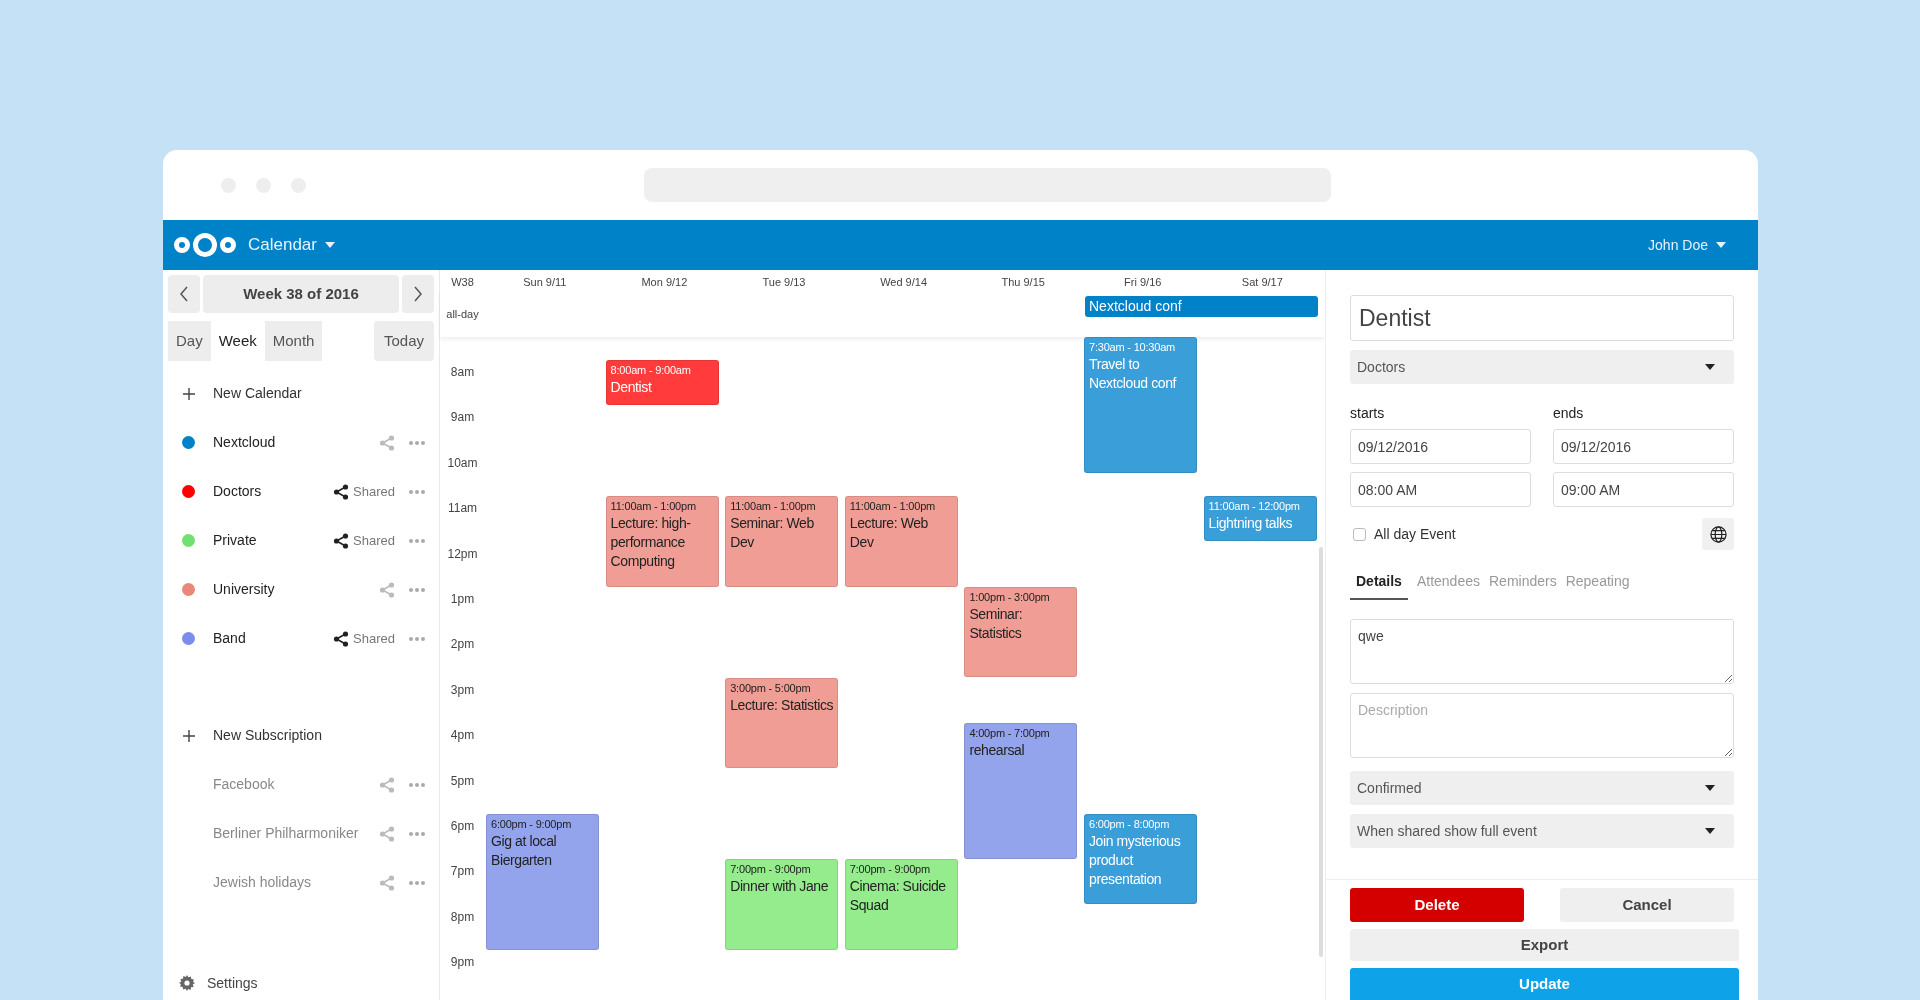  I want to click on hour-label: 9am, so click(462, 418).